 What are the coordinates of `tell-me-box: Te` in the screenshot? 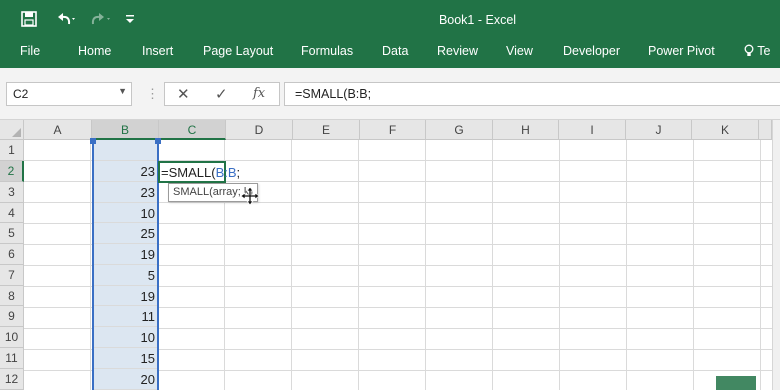 It's located at (757, 51).